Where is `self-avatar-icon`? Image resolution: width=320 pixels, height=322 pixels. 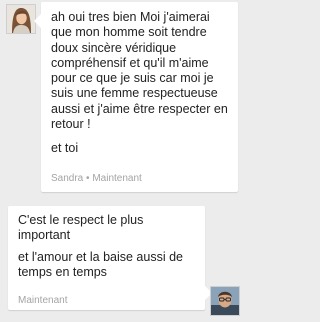 self-avatar-icon is located at coordinates (225, 301).